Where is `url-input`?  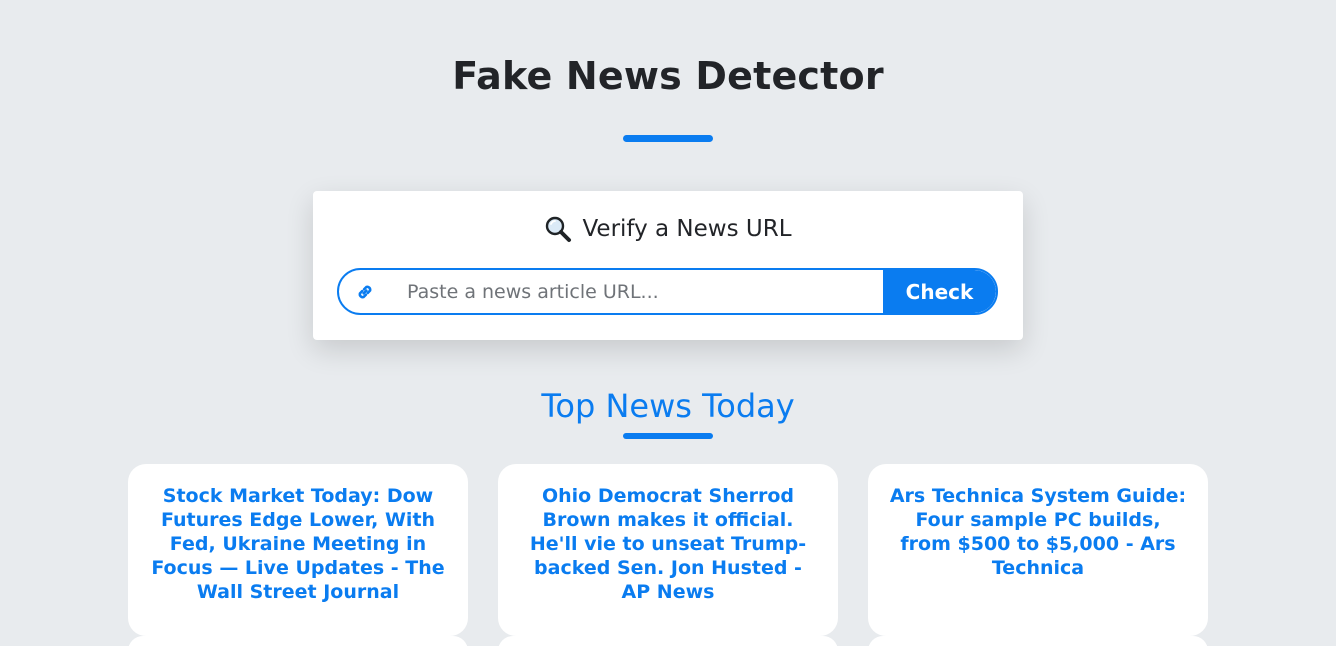
url-input is located at coordinates (637, 291).